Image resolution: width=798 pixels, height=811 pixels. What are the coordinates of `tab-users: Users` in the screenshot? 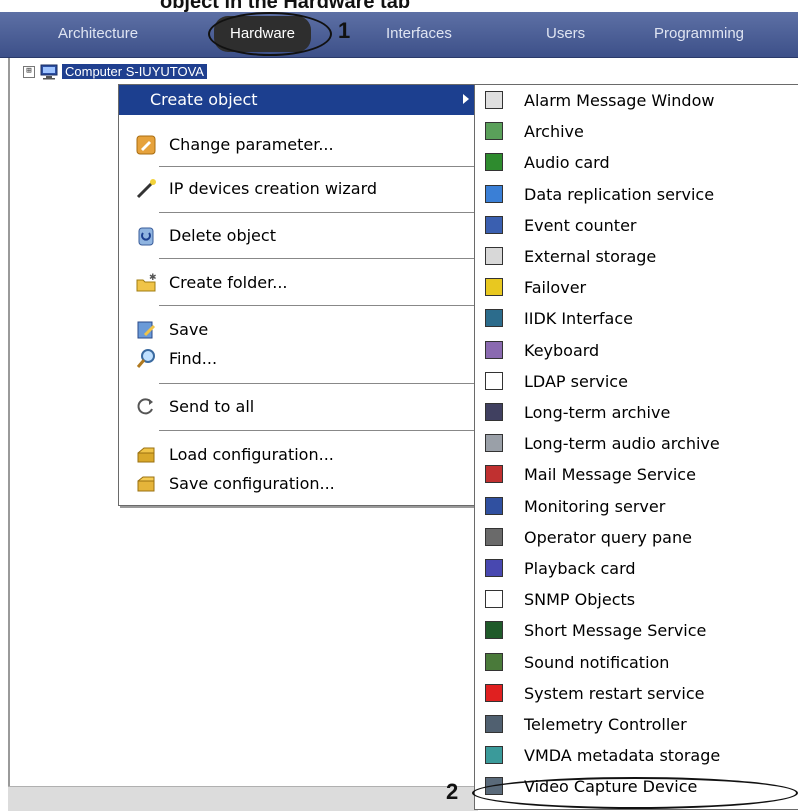 It's located at (565, 34).